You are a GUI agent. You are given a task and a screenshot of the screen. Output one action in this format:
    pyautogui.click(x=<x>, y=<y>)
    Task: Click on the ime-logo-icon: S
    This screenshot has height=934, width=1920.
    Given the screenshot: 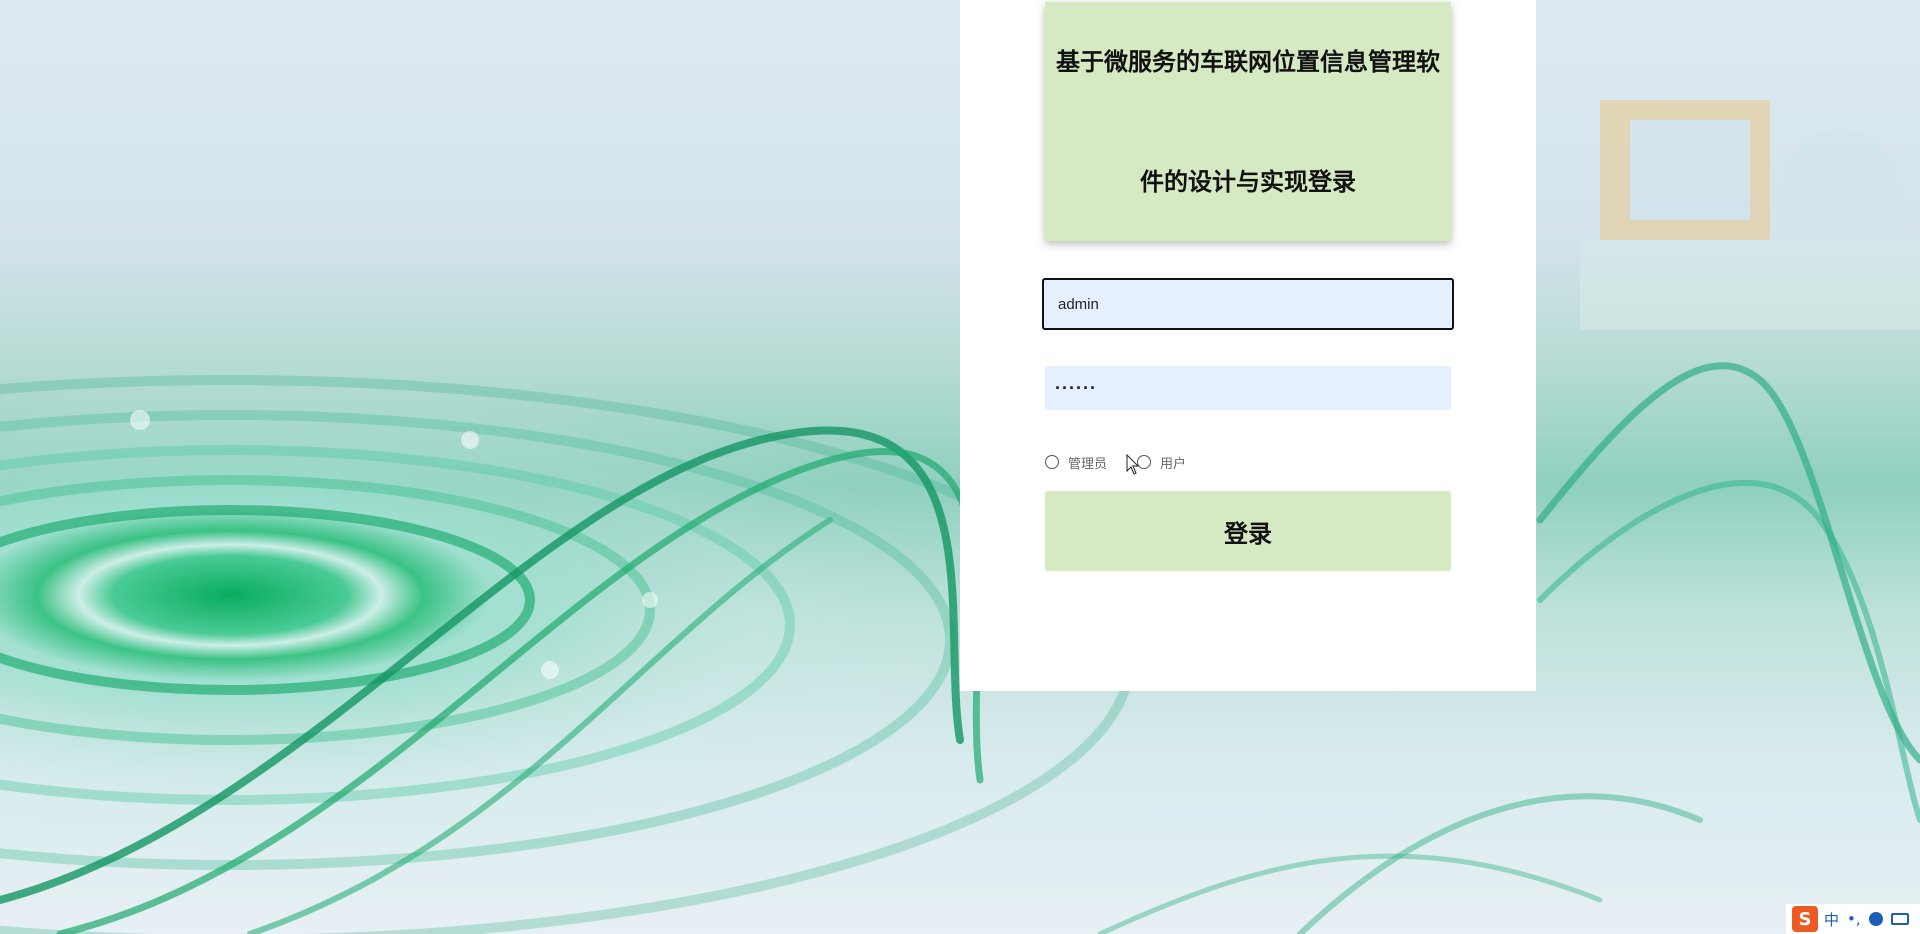 What is the action you would take?
    pyautogui.click(x=1805, y=919)
    